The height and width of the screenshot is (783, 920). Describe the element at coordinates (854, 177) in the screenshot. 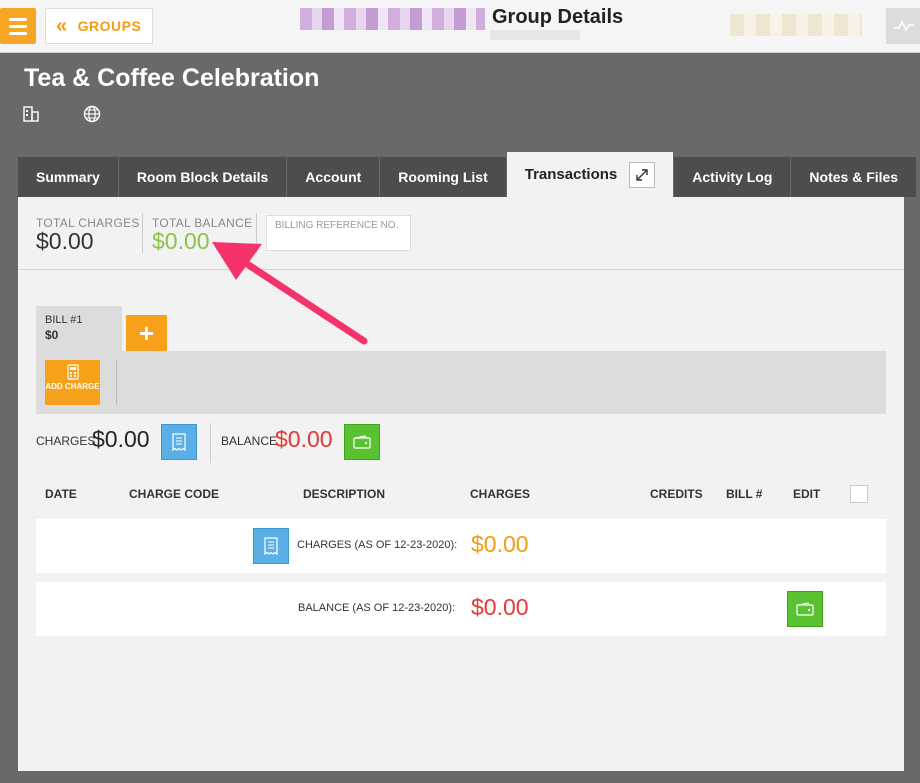

I see `tab-notes-files: Notes & Files` at that location.